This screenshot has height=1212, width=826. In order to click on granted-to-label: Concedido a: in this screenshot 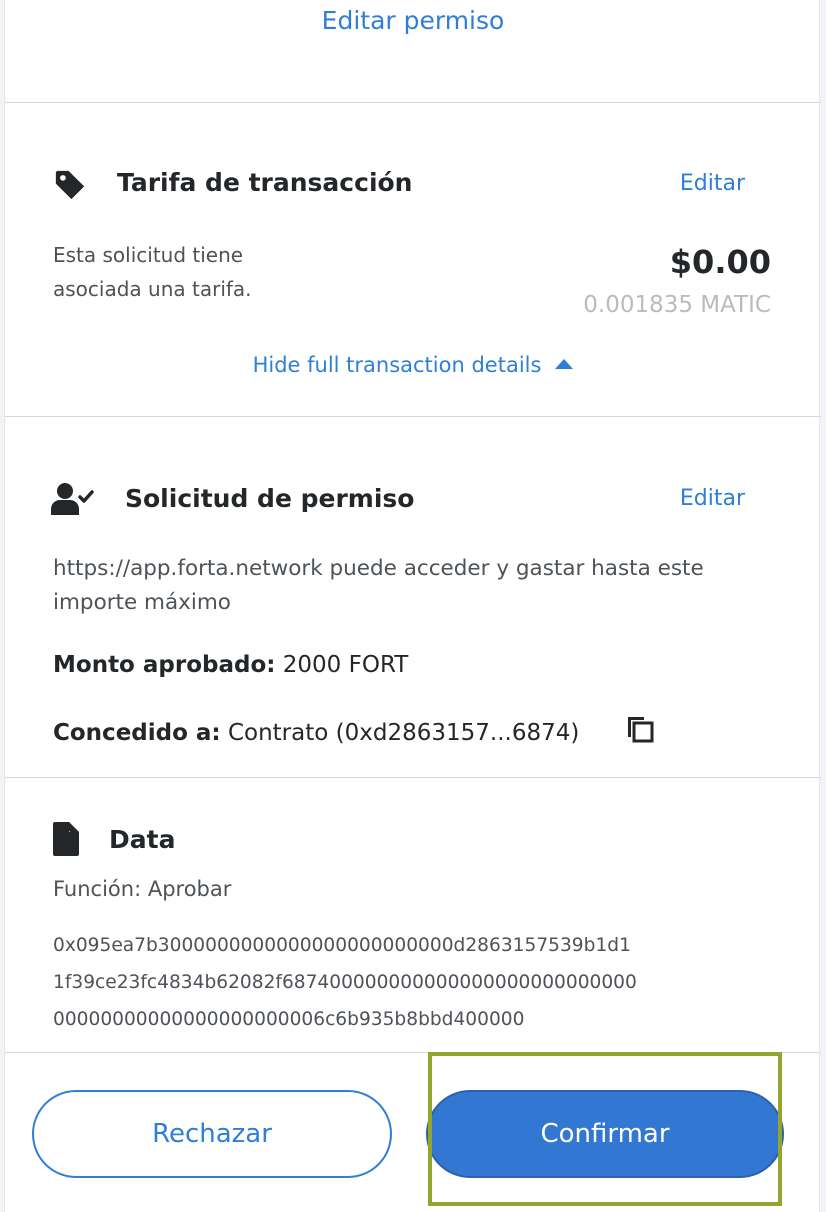, I will do `click(137, 733)`.